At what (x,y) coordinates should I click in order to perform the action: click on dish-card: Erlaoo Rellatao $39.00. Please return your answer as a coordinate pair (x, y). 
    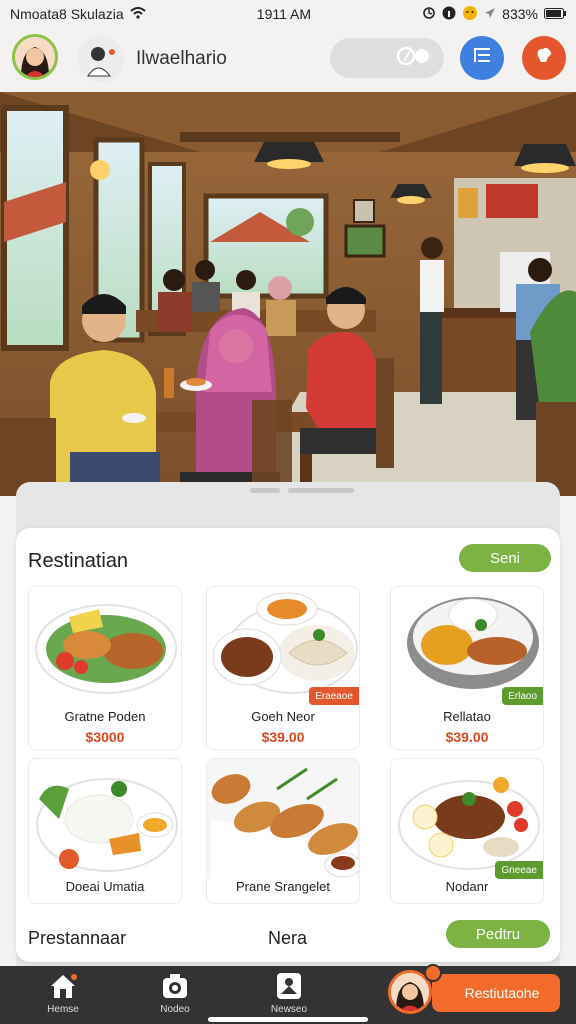
    Looking at the image, I should click on (467, 668).